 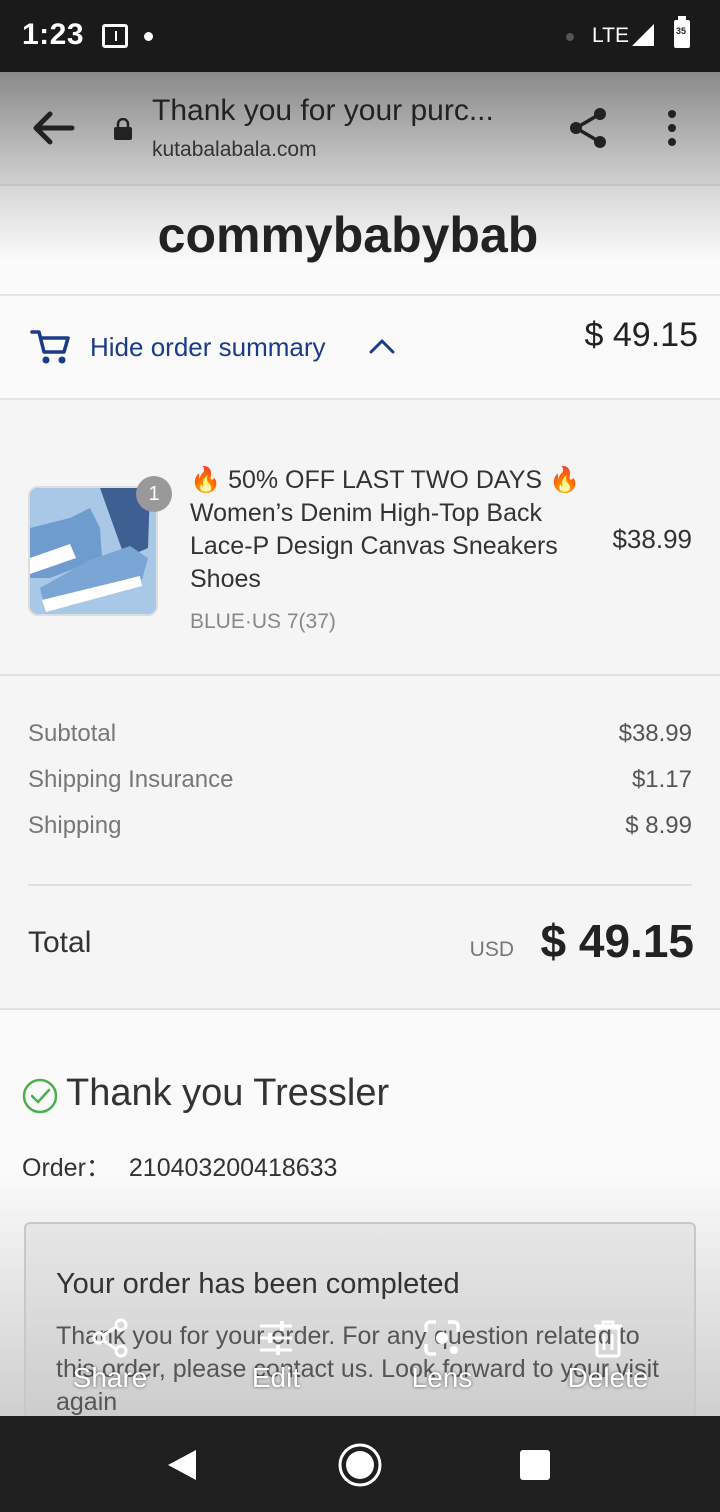 I want to click on shipping-label: Shipping, so click(x=75, y=825).